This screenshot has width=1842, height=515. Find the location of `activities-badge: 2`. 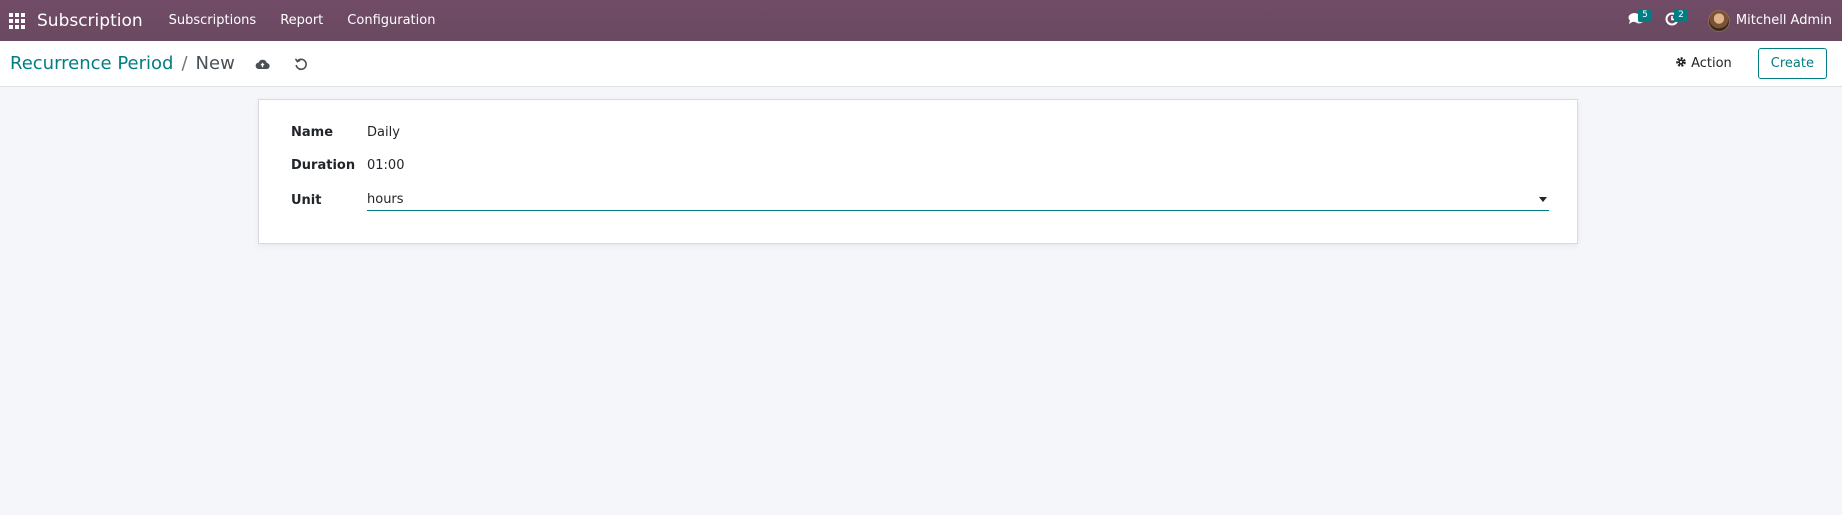

activities-badge: 2 is located at coordinates (1681, 15).